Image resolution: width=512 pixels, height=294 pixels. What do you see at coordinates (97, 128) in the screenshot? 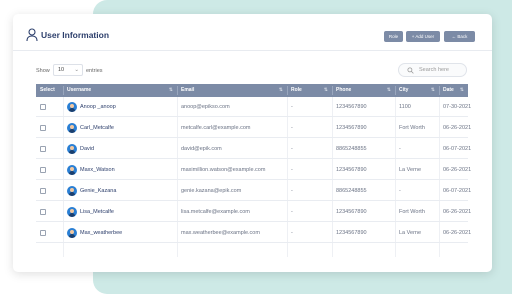
I see `cell-username: Carl_Metcalfe` at bounding box center [97, 128].